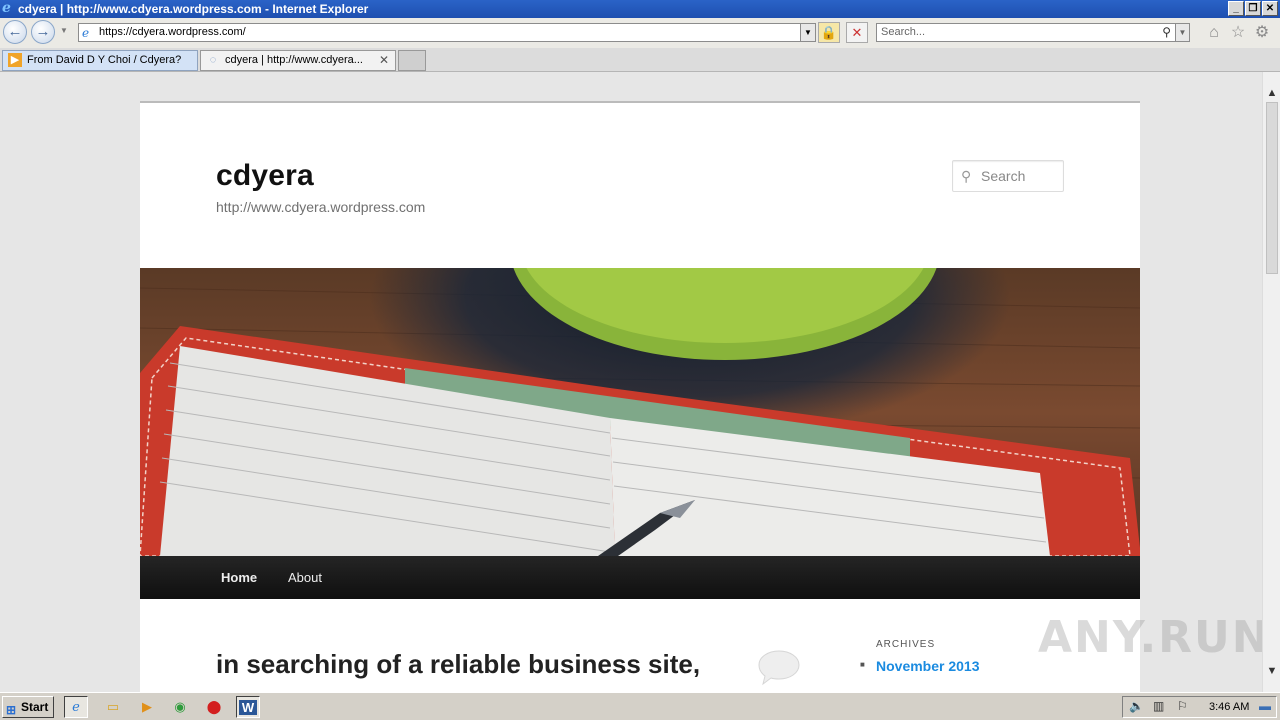 This screenshot has height=720, width=1280. What do you see at coordinates (779, 669) in the screenshot?
I see `comment-bubble-icon` at bounding box center [779, 669].